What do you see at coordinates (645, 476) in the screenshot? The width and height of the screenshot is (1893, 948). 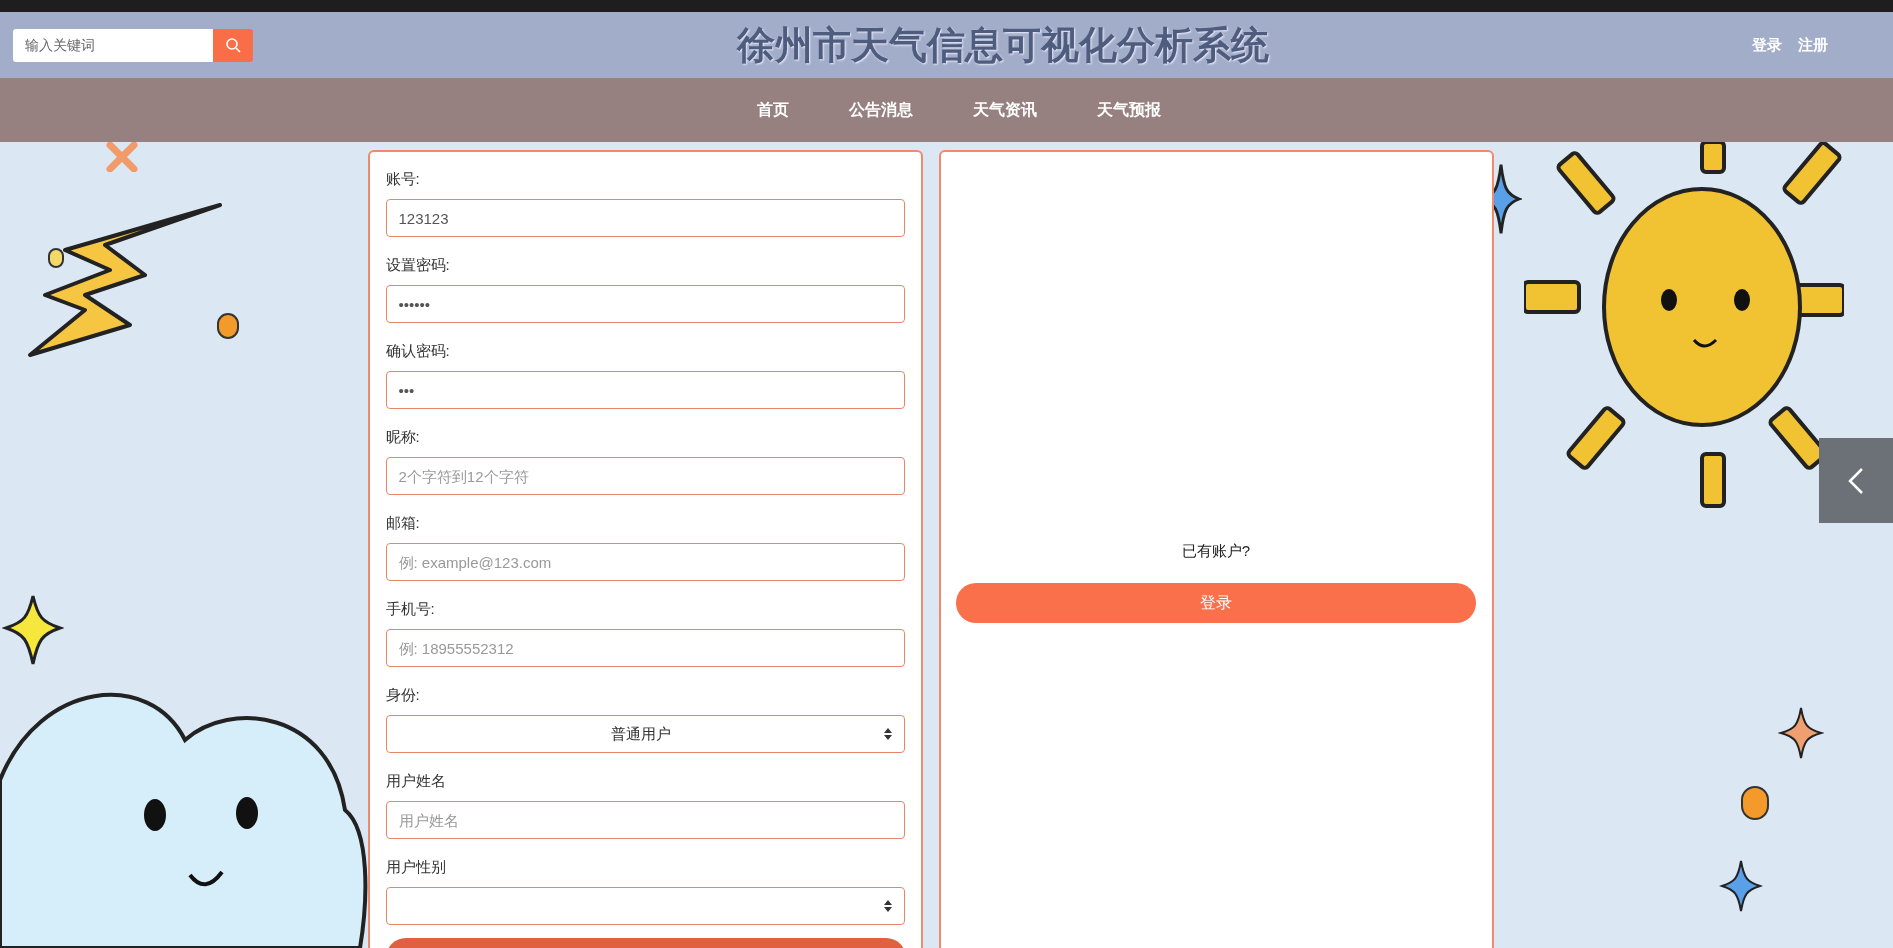 I see `input-field: 2个字符到12个字符` at bounding box center [645, 476].